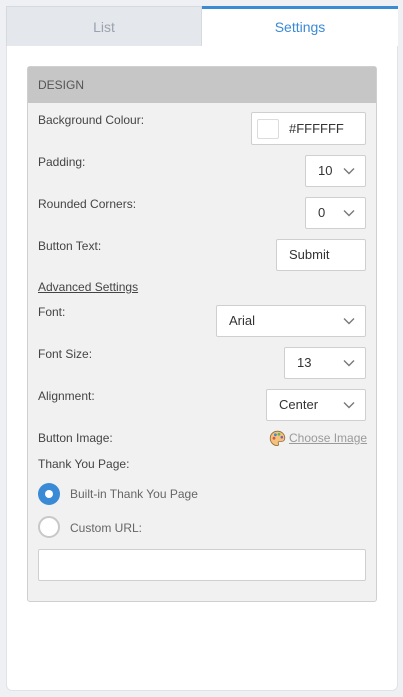  What do you see at coordinates (325, 170) in the screenshot?
I see `padding-value: 10` at bounding box center [325, 170].